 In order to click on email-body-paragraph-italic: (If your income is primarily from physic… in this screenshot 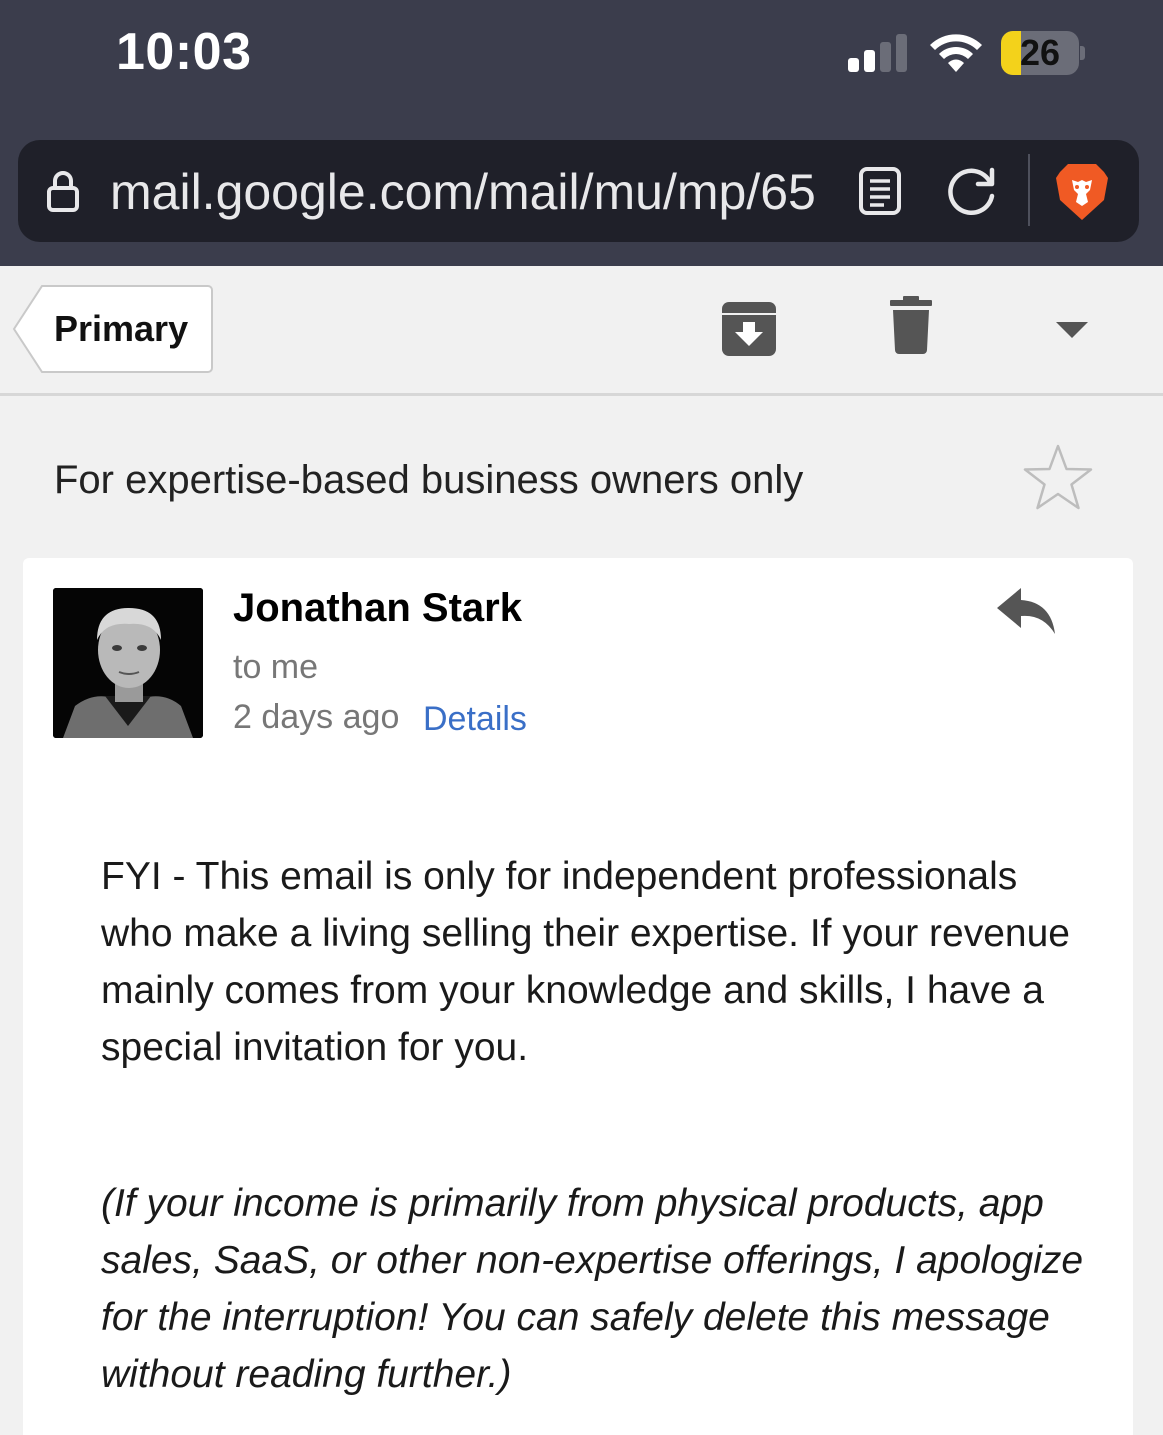, I will do `click(592, 1289)`.